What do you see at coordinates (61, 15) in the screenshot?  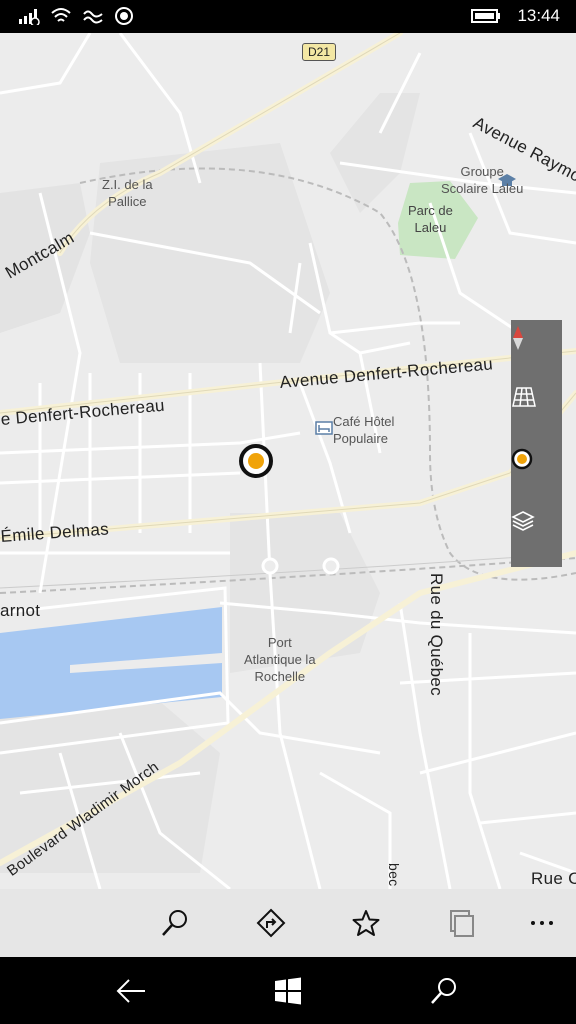 I see `wifi-icon` at bounding box center [61, 15].